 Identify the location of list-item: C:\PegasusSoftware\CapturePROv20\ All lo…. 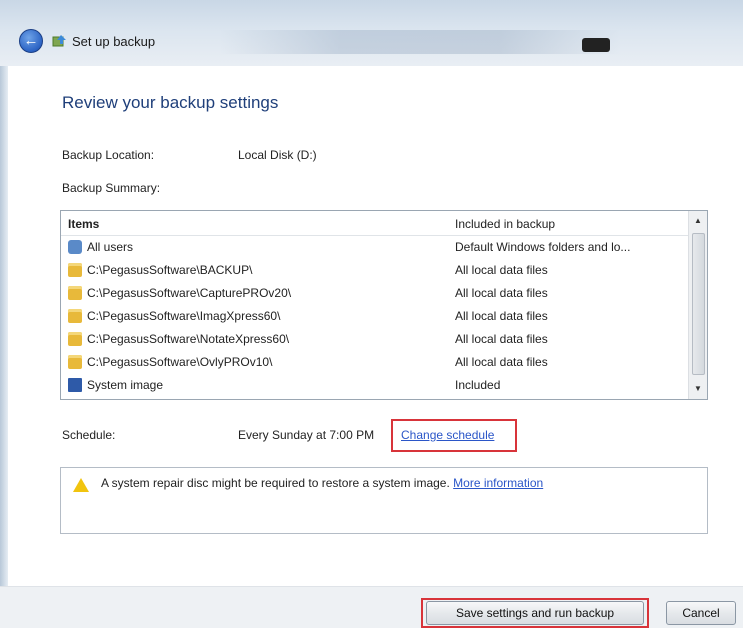
(375, 293).